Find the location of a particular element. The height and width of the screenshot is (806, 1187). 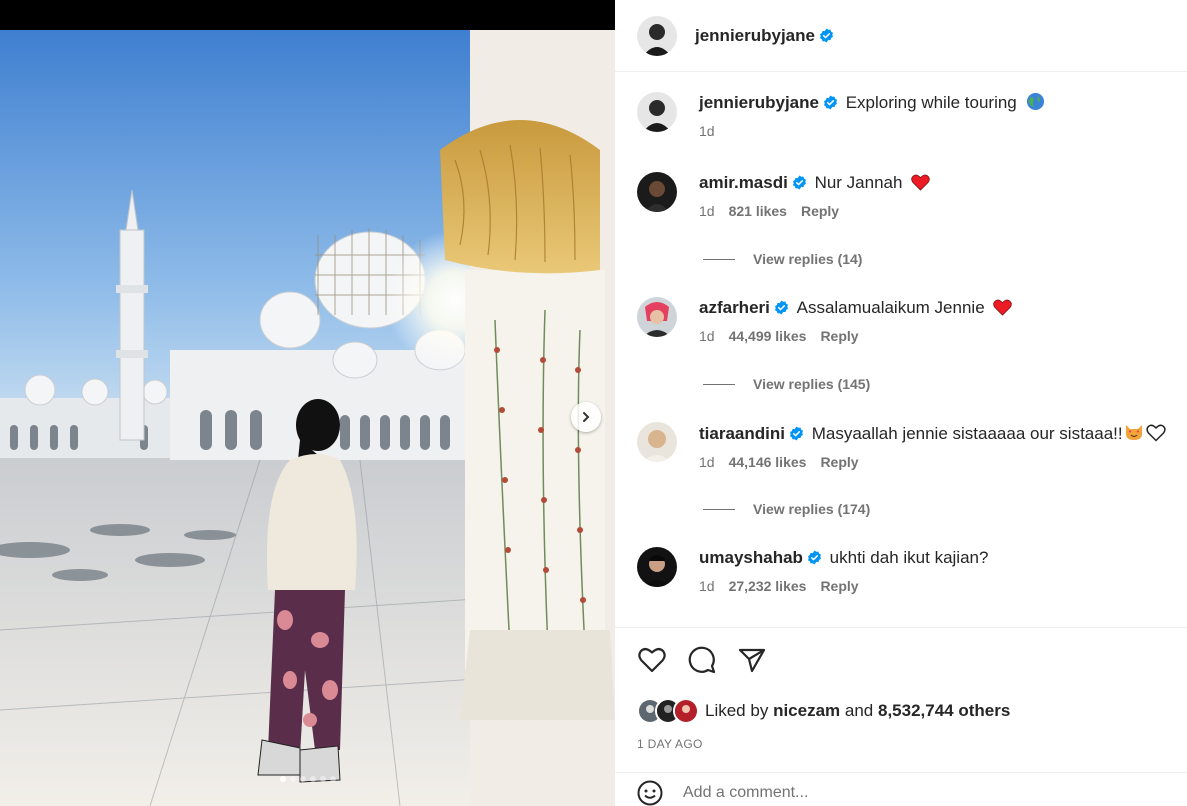

post-header: jennierubyjane is located at coordinates (901, 36).